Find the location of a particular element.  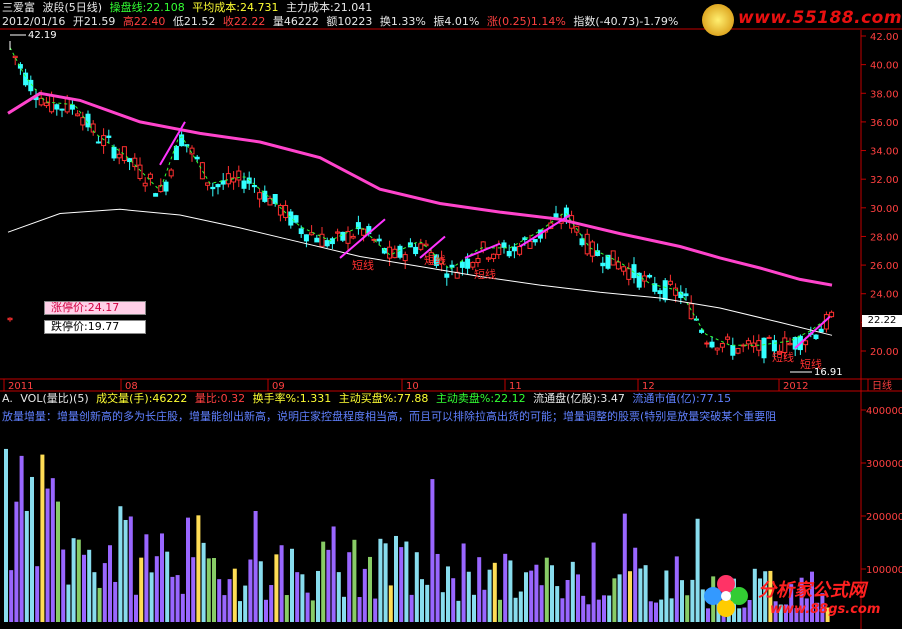

price-tick-label: 34.00 is located at coordinates (884, 152).